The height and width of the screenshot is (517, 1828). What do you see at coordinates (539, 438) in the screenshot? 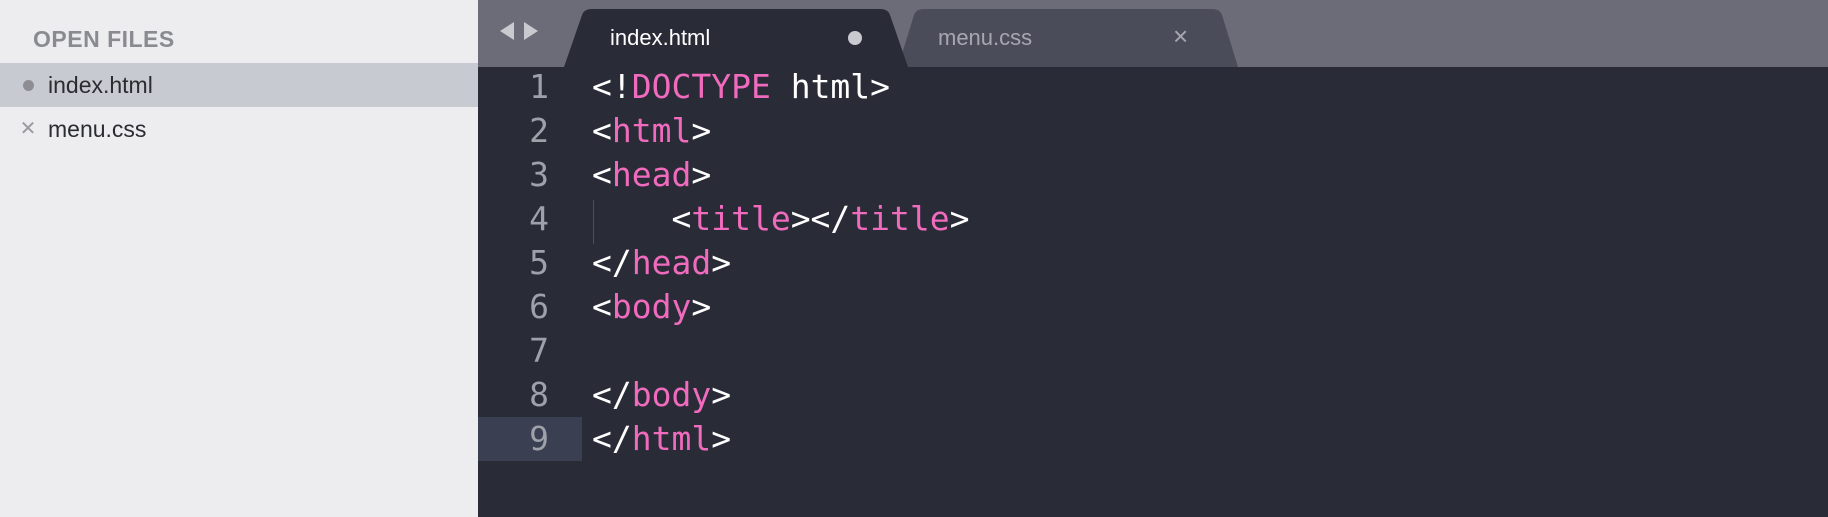
I see `line-number: 9` at bounding box center [539, 438].